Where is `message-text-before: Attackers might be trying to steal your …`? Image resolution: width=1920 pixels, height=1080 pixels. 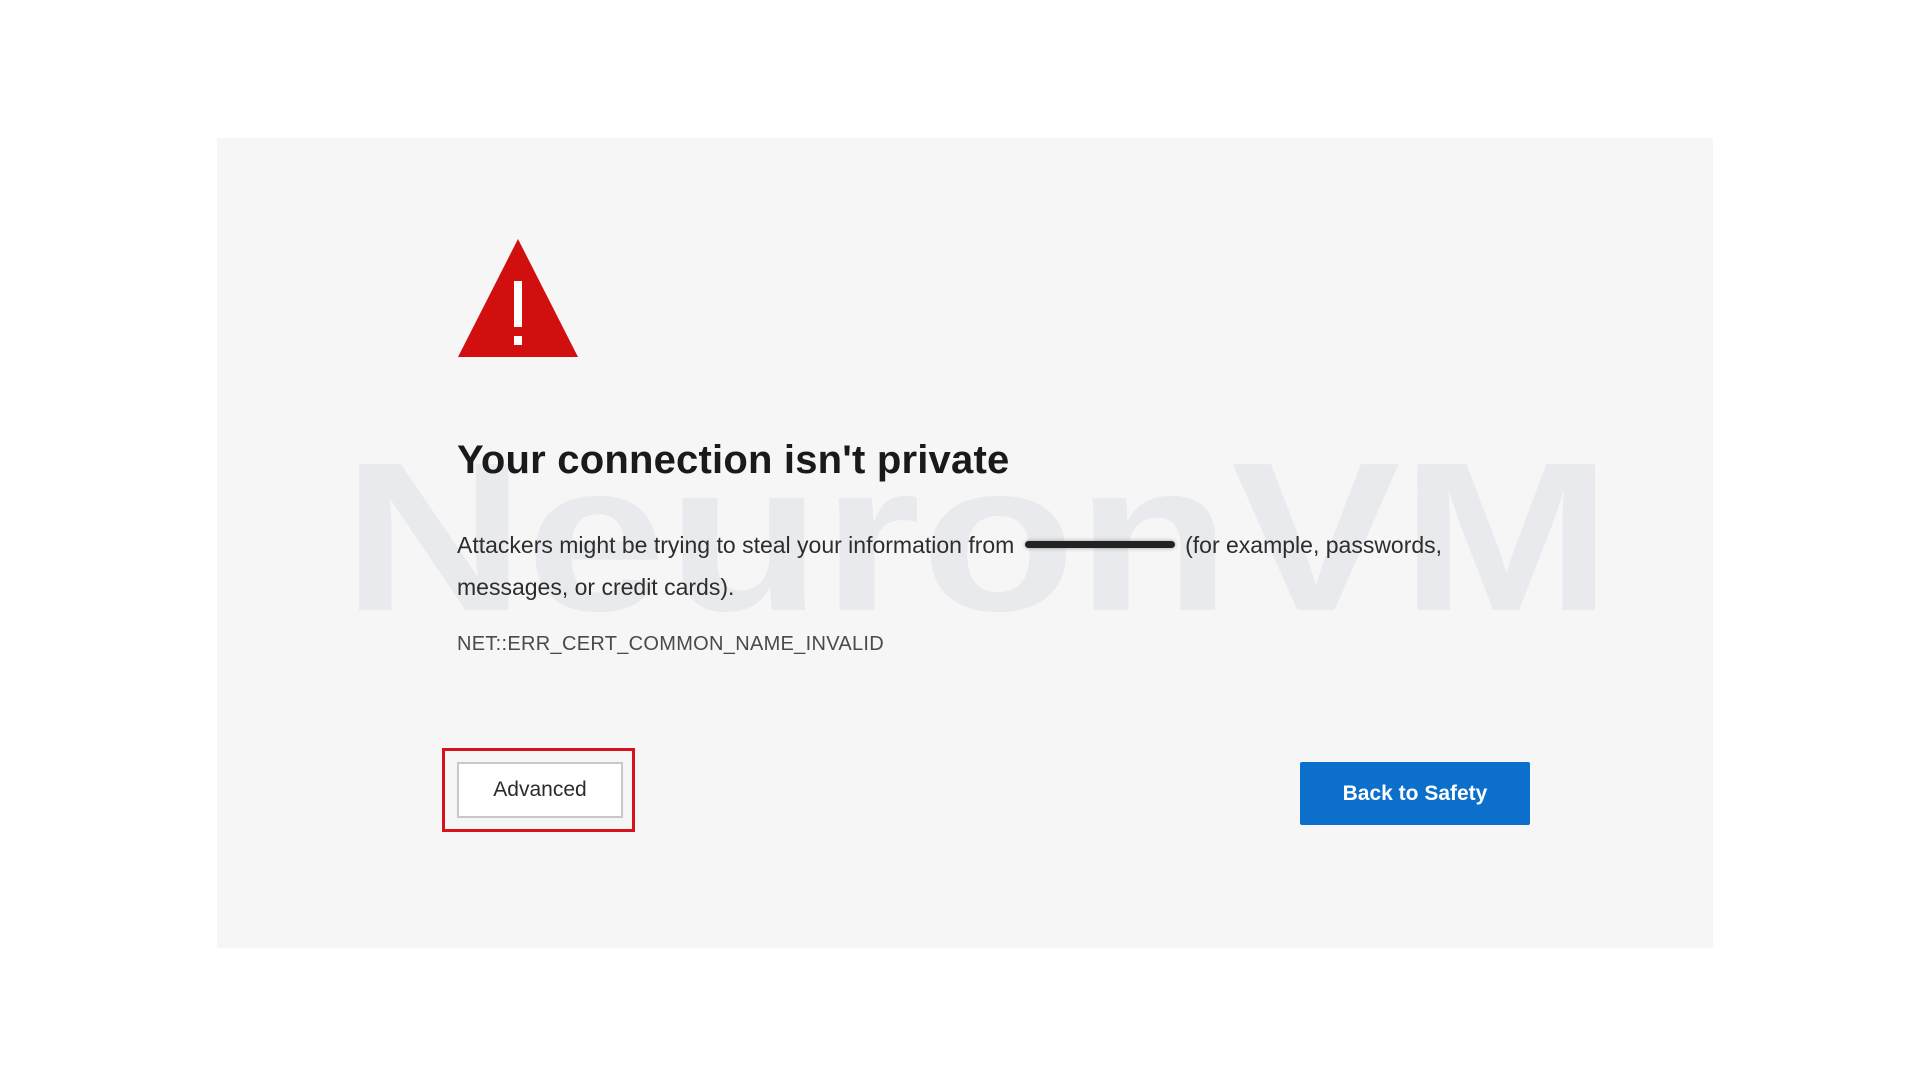
message-text-before: Attackers might be trying to steal your … is located at coordinates (736, 545).